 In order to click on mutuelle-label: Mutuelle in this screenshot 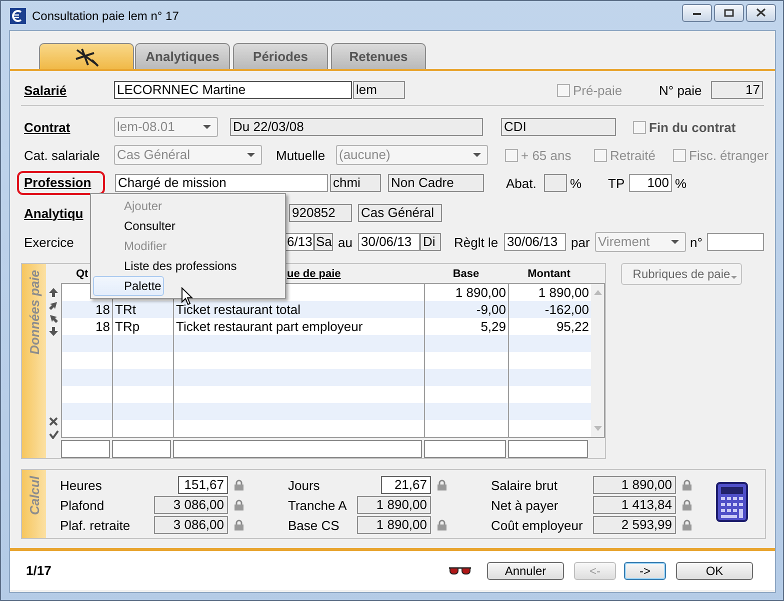, I will do `click(301, 155)`.